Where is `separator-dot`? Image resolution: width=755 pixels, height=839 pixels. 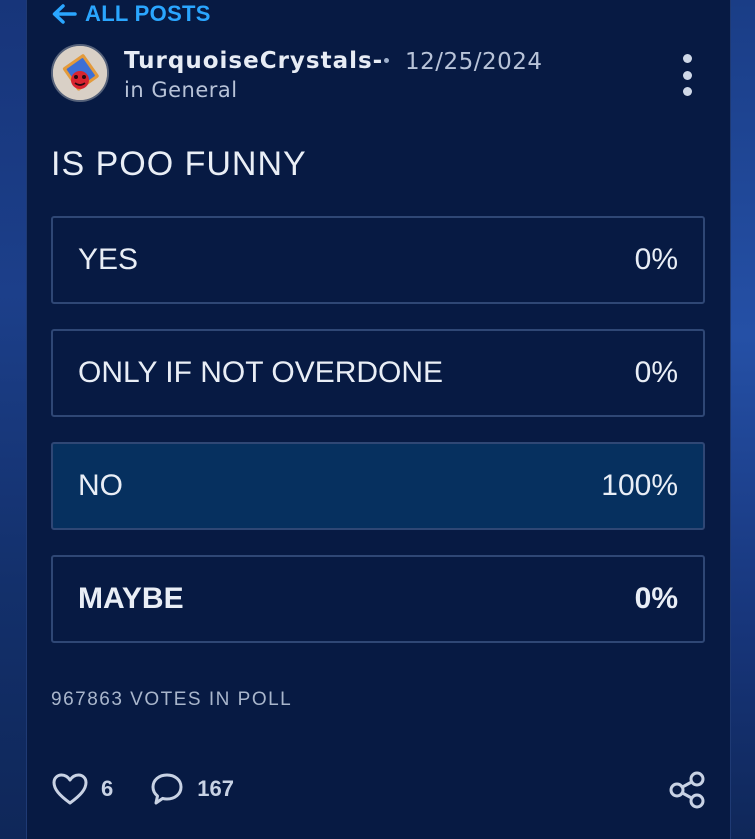
separator-dot is located at coordinates (386, 60).